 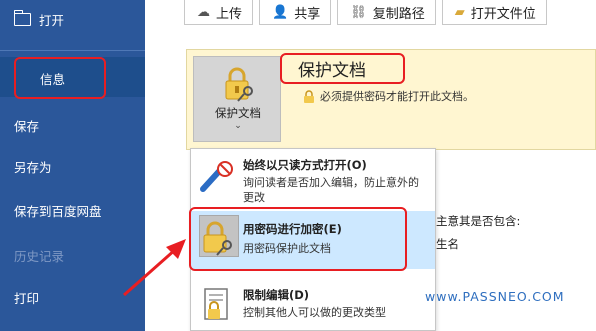 I want to click on menu-item-restrict-editing: 限制编辑(D) 控制其他人可以做的更改类型, so click(x=313, y=305).